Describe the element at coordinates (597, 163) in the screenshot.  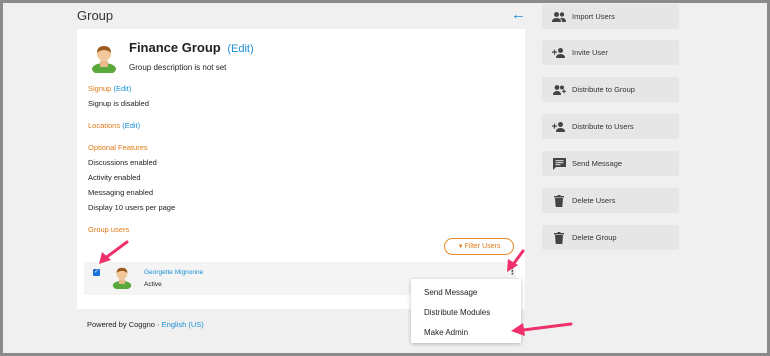
I see `send-message-label: Send Message` at that location.